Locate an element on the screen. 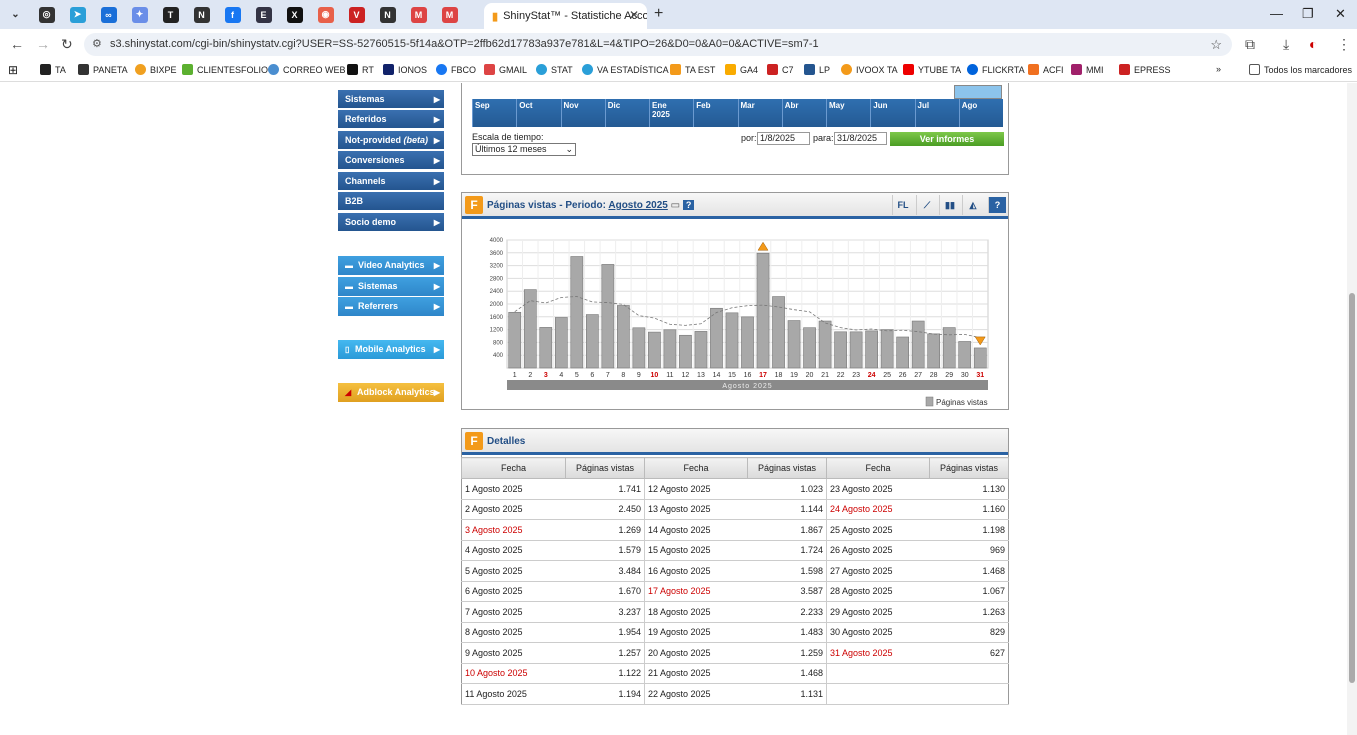  tab-favicon-1: ◎ is located at coordinates (46, 14).